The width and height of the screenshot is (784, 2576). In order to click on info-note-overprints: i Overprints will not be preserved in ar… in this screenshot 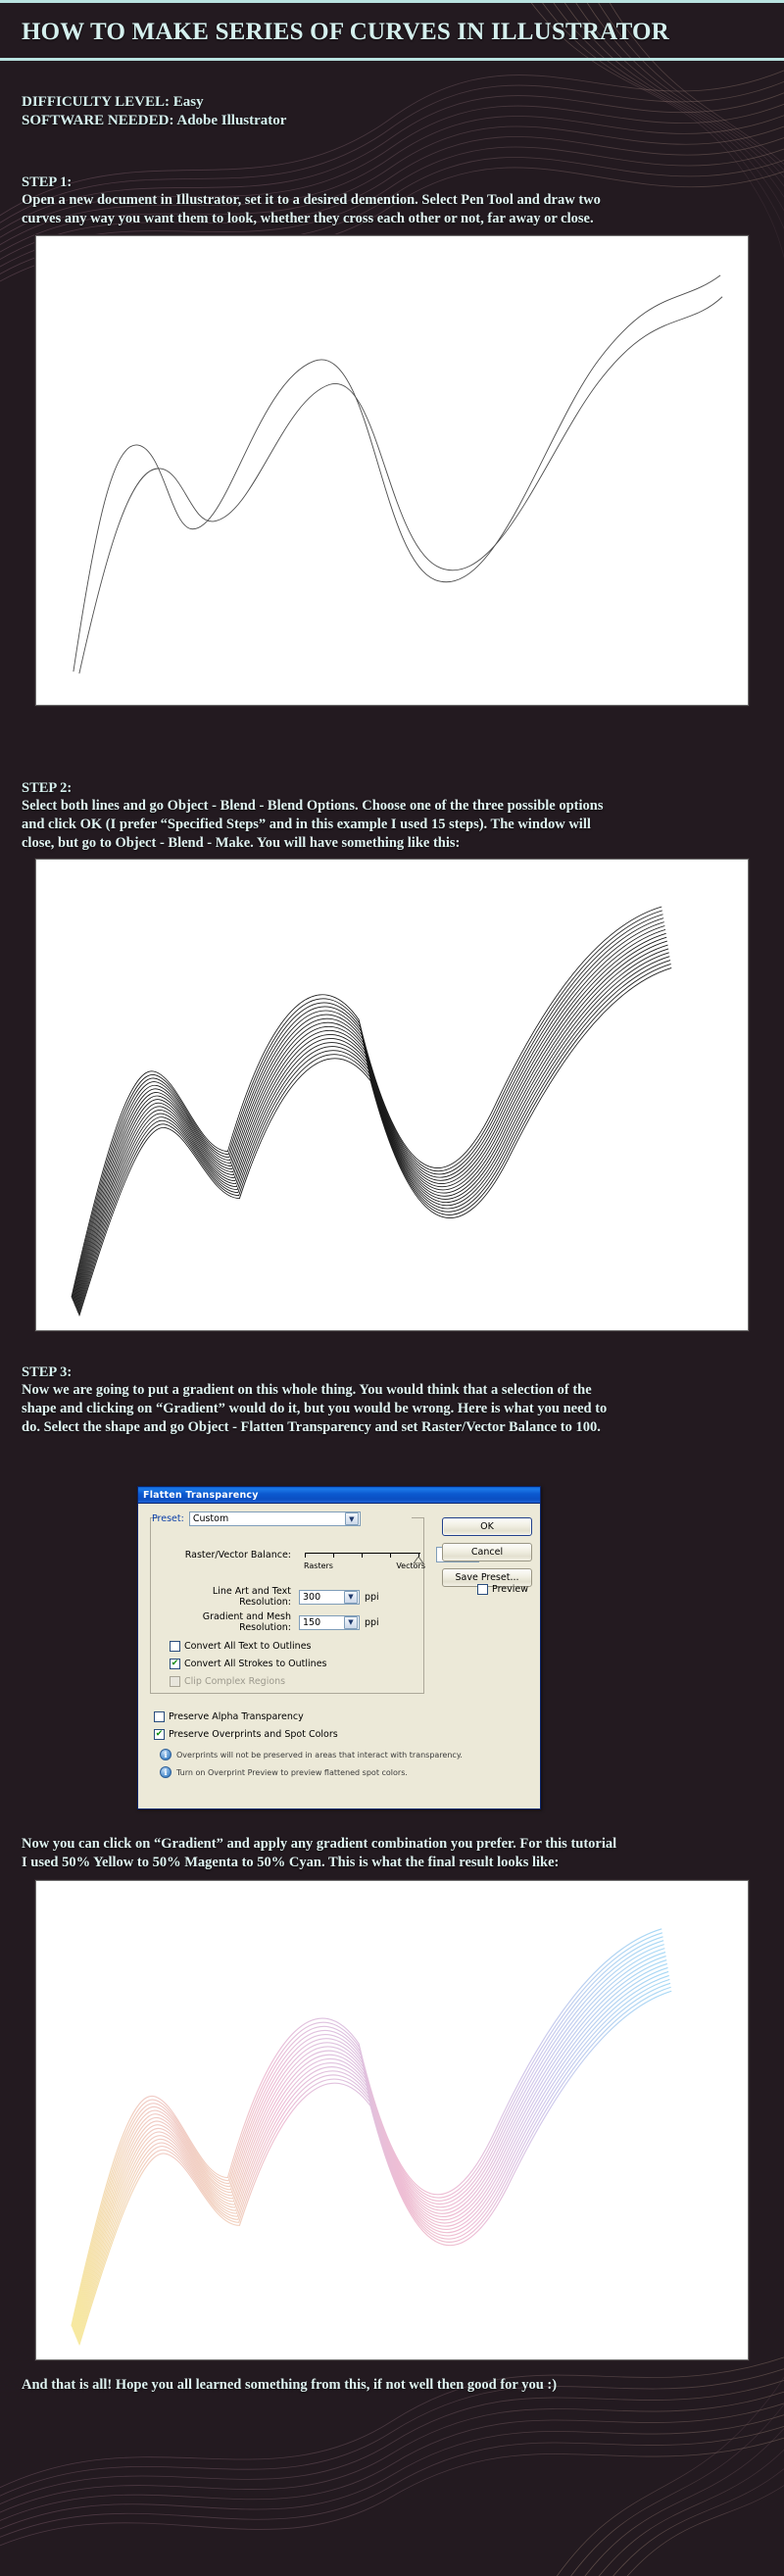, I will do `click(311, 1754)`.